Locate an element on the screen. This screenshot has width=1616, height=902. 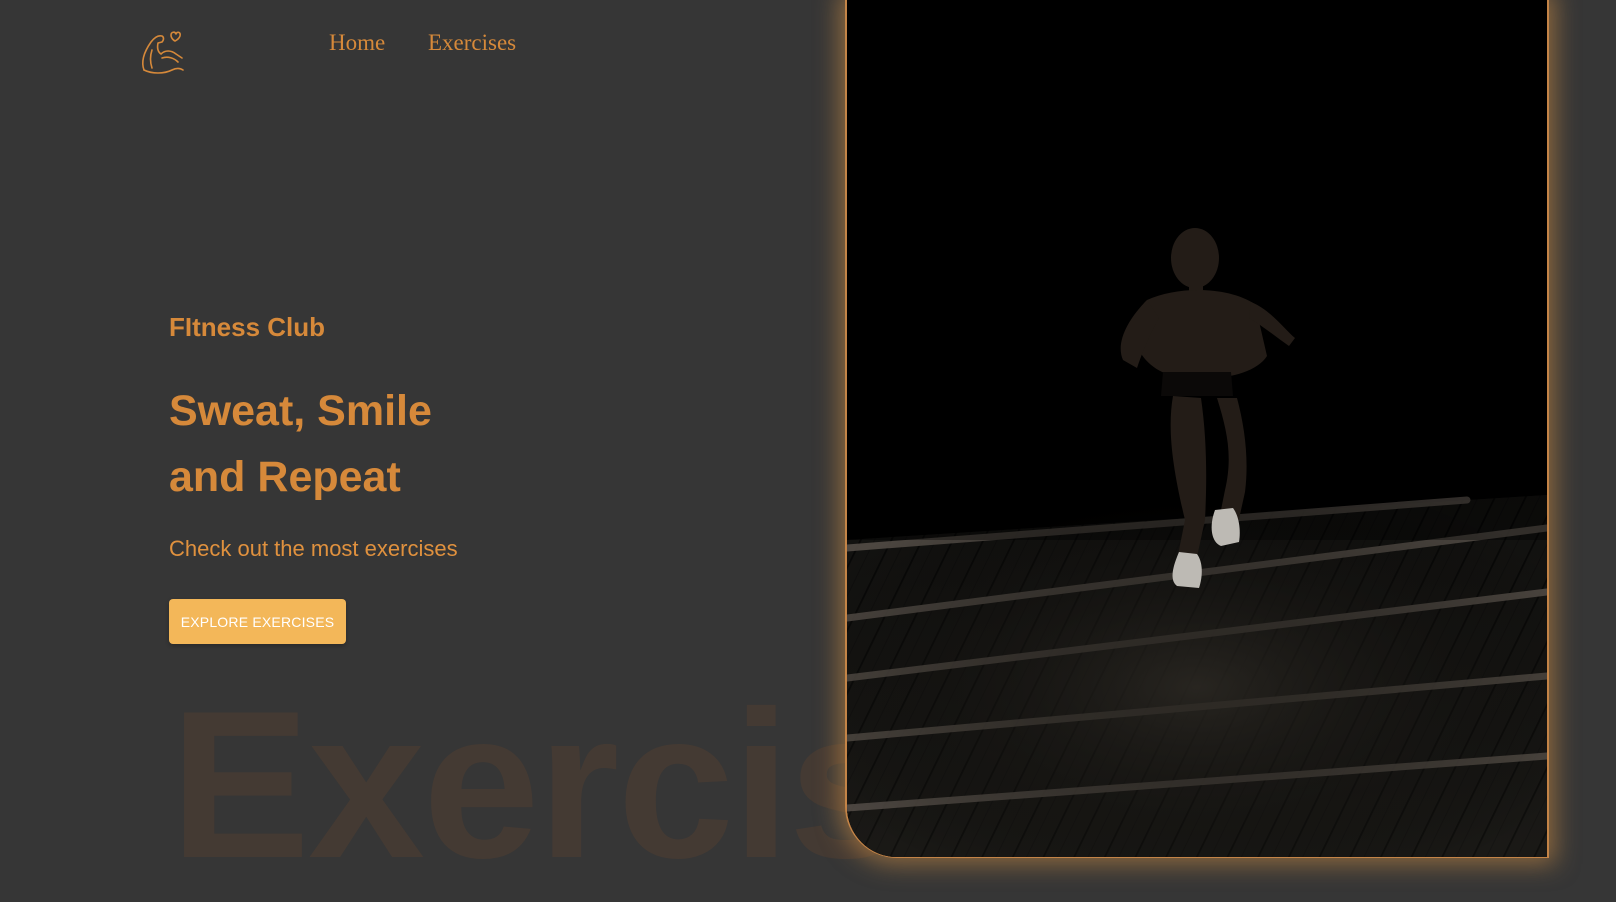
hero-kicker: FItness Club is located at coordinates (247, 327).